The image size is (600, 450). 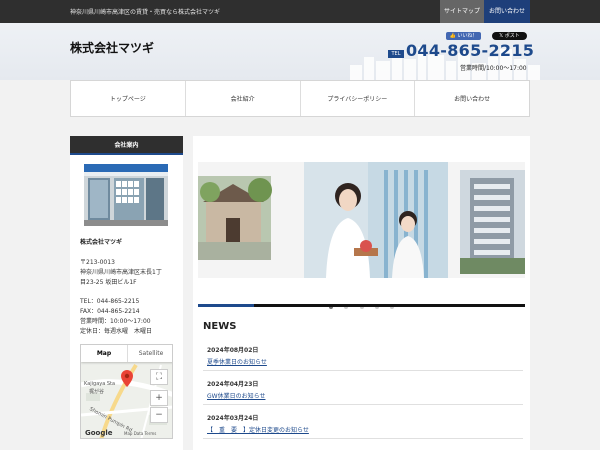 I want to click on x-logo-icon: 𝕏, so click(x=501, y=36).